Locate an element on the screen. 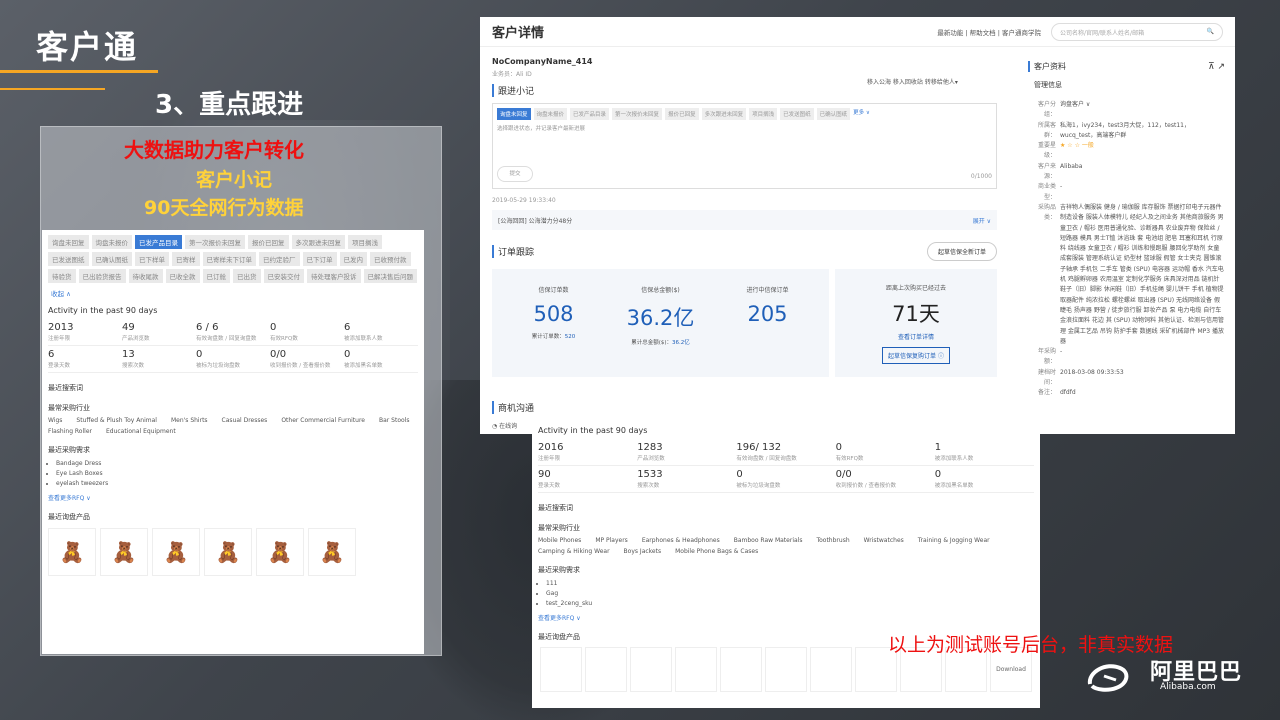 The image size is (1280, 720). status-tag: 待收尾款 is located at coordinates (145, 276).